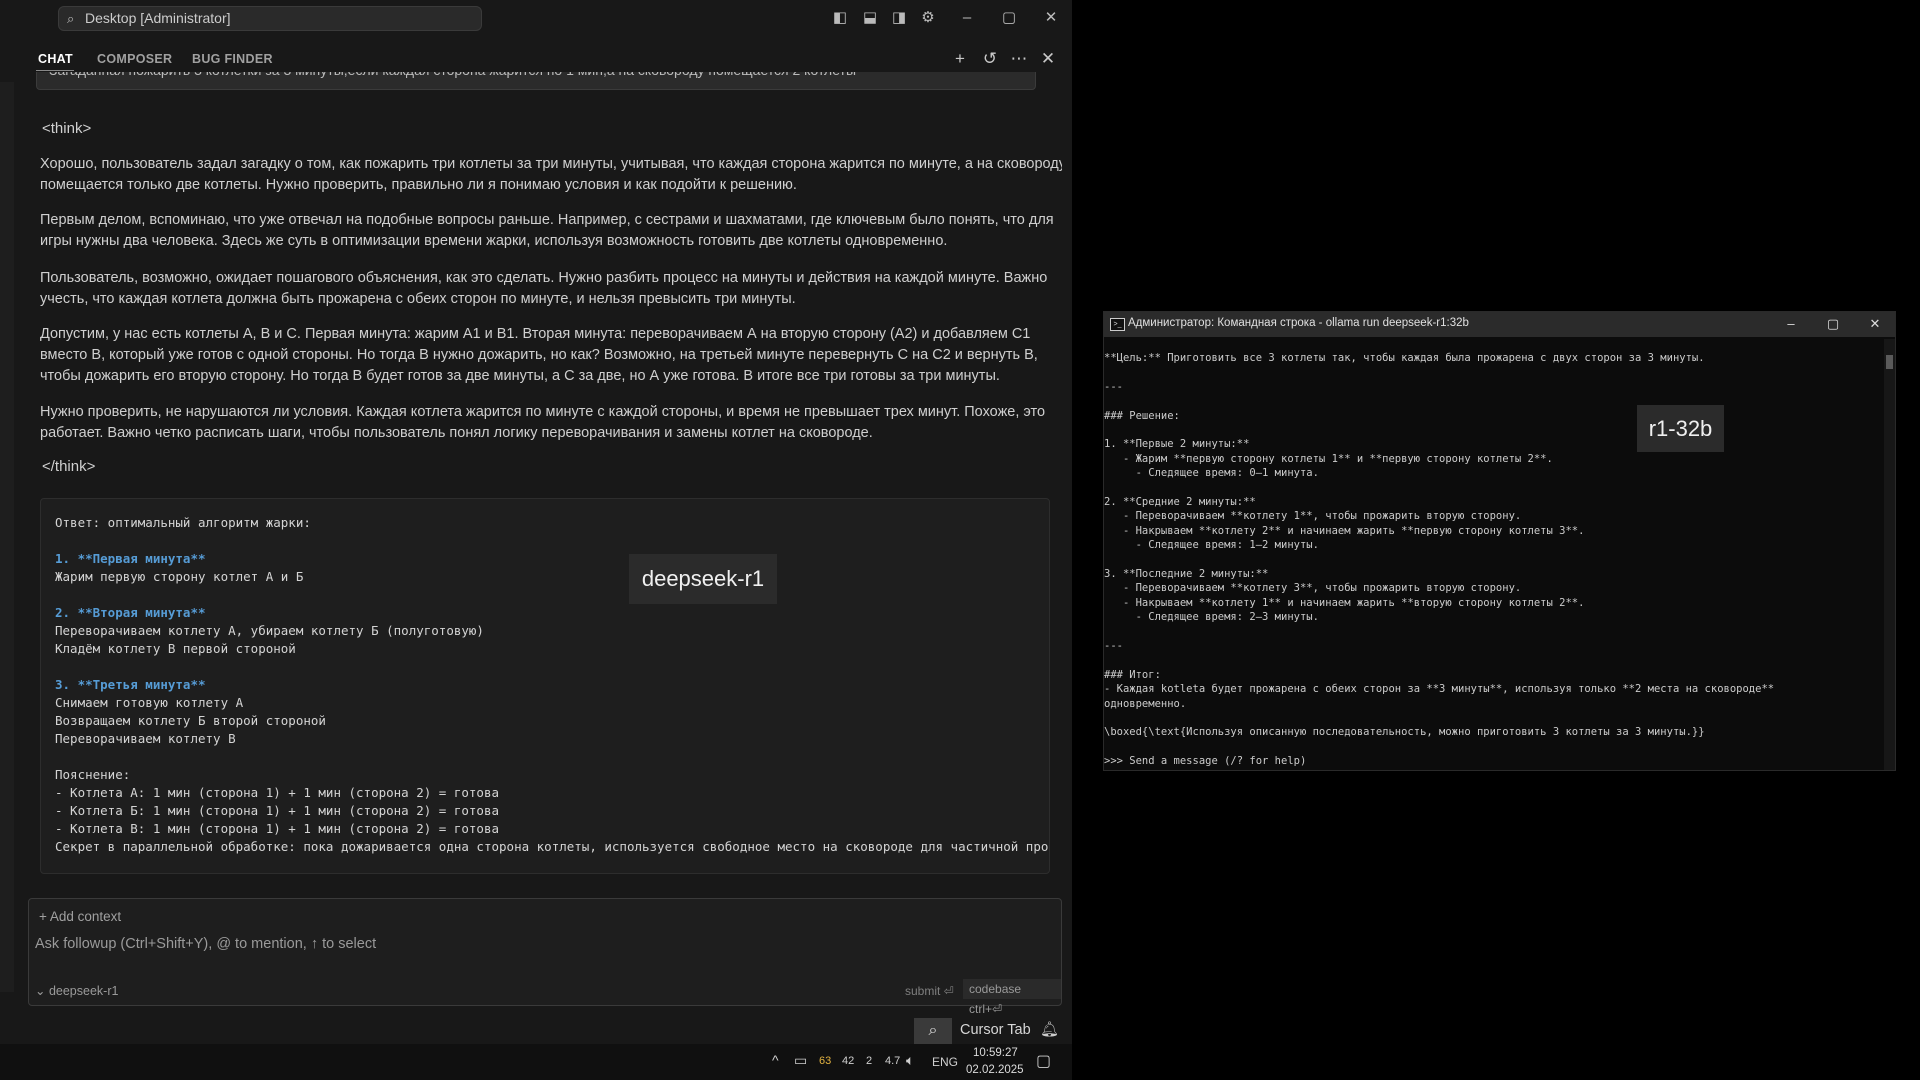 This screenshot has width=1920, height=1080. I want to click on tray-gpu-temp: 63, so click(825, 1061).